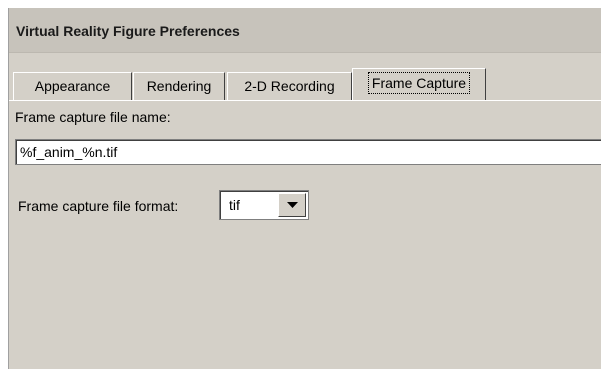  Describe the element at coordinates (72, 86) in the screenshot. I see `tab-appearance: Appearance` at that location.